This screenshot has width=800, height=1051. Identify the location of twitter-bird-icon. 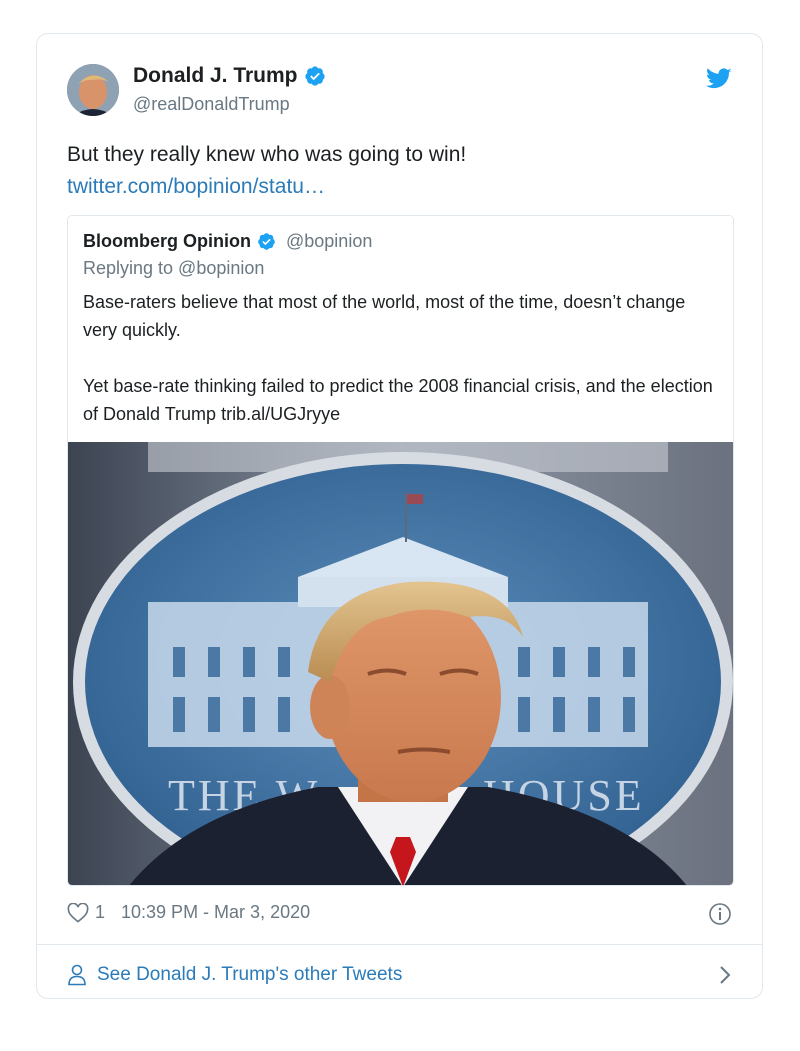
(719, 79).